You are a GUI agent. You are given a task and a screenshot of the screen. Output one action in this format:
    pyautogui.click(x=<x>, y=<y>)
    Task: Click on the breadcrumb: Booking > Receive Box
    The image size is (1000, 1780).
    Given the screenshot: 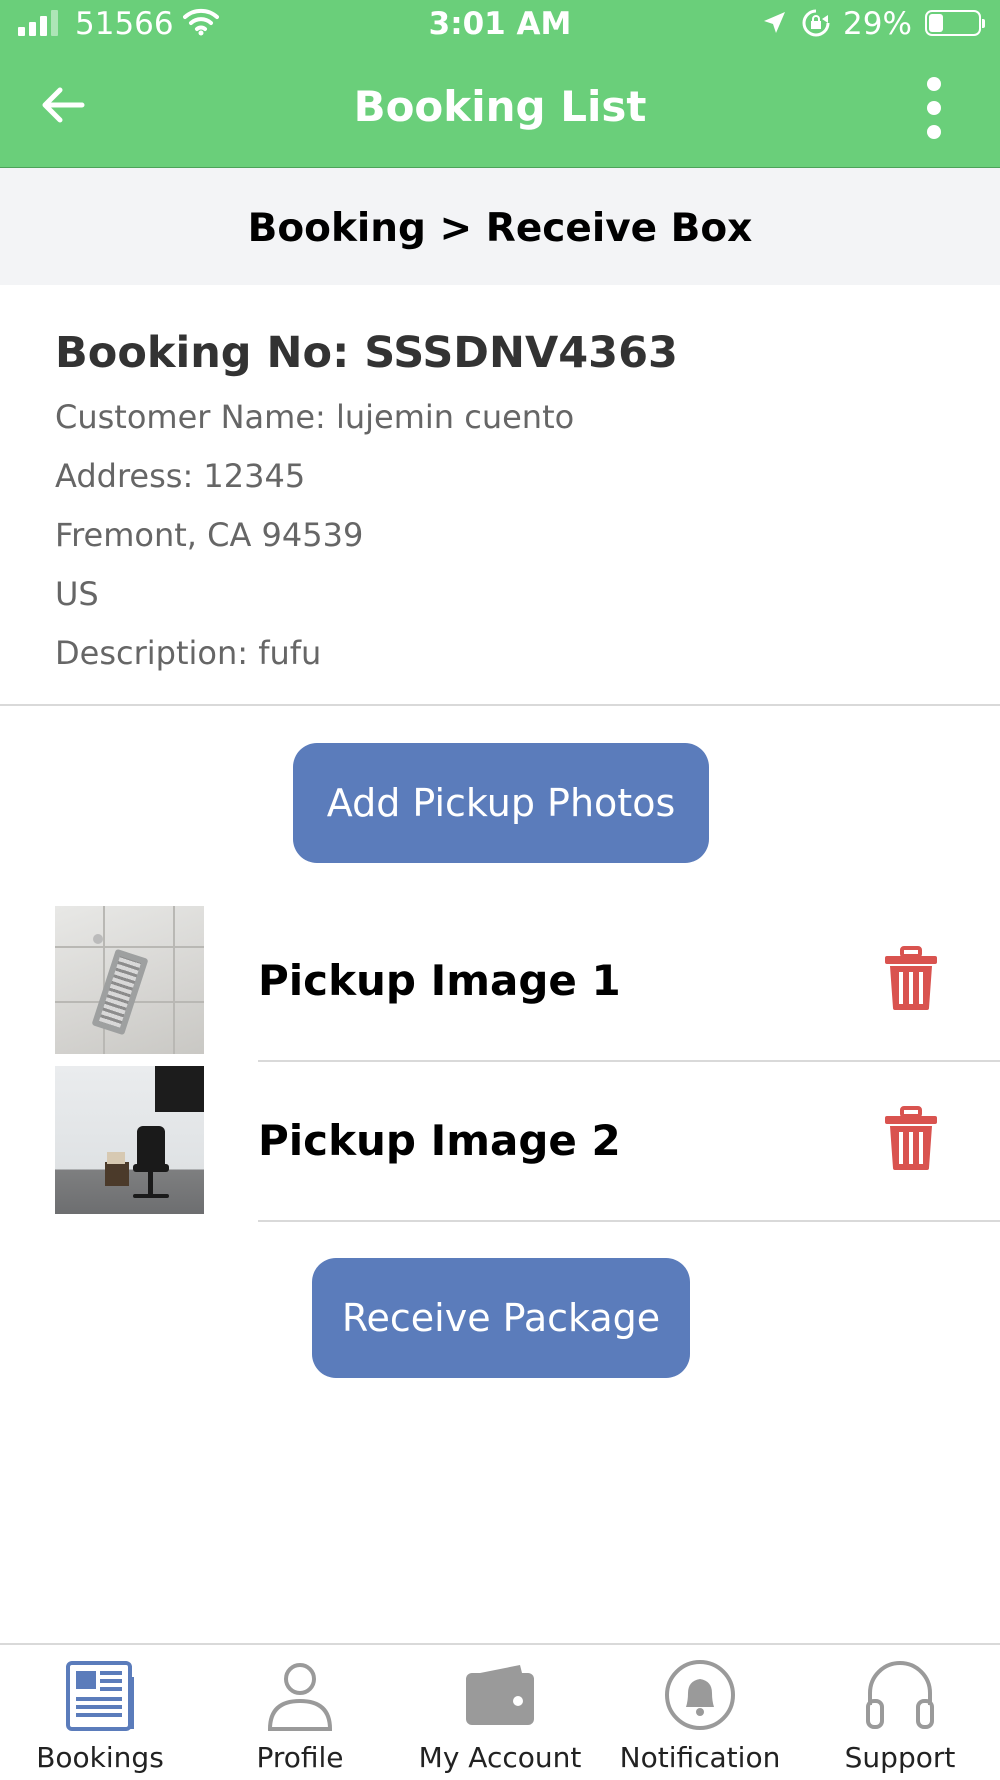 What is the action you would take?
    pyautogui.click(x=500, y=226)
    